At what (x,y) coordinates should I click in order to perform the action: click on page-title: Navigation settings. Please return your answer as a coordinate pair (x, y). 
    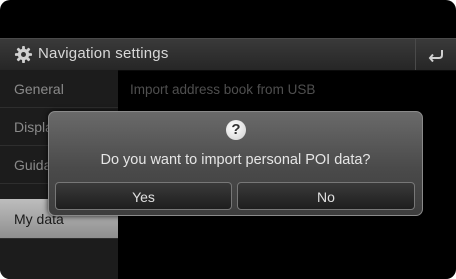
    Looking at the image, I should click on (103, 53).